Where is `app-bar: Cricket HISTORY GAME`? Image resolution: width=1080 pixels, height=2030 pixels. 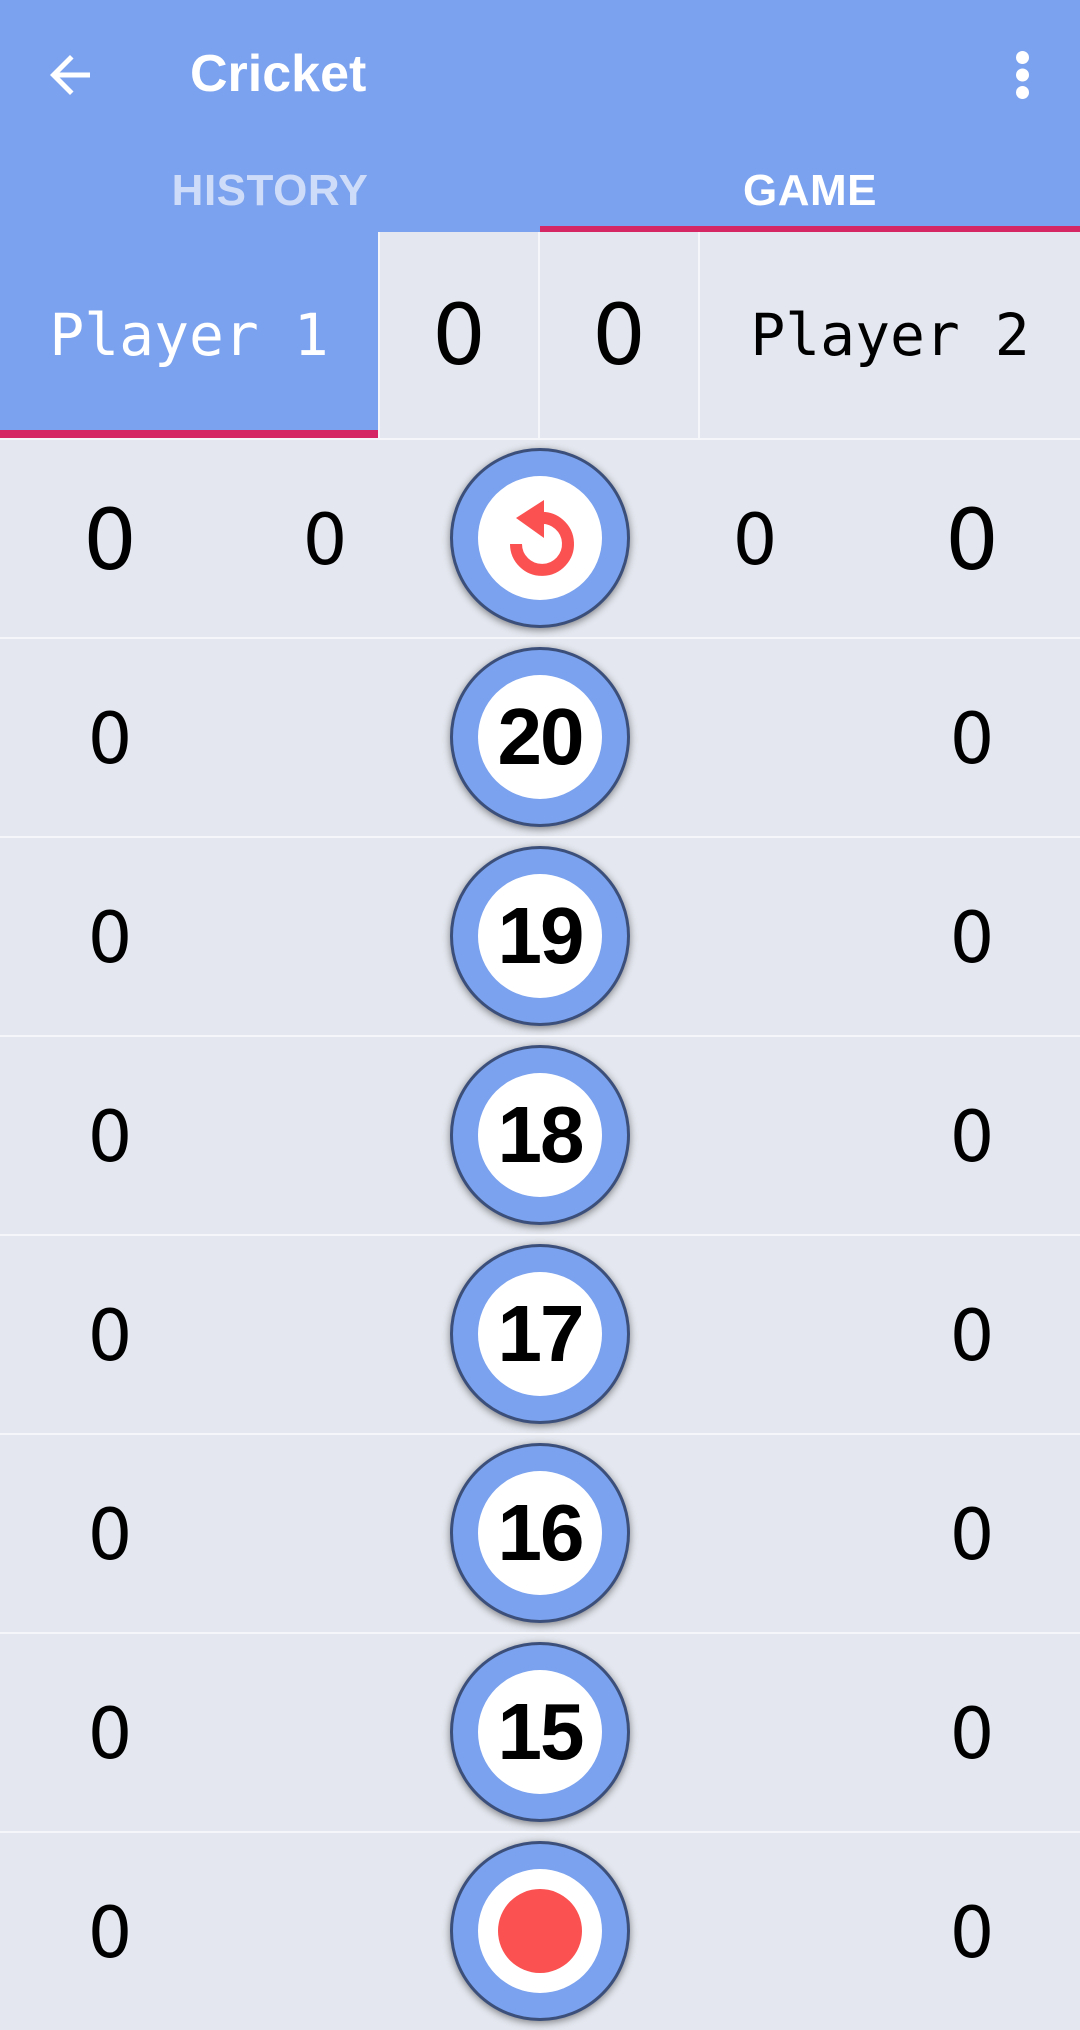 app-bar: Cricket HISTORY GAME is located at coordinates (540, 116).